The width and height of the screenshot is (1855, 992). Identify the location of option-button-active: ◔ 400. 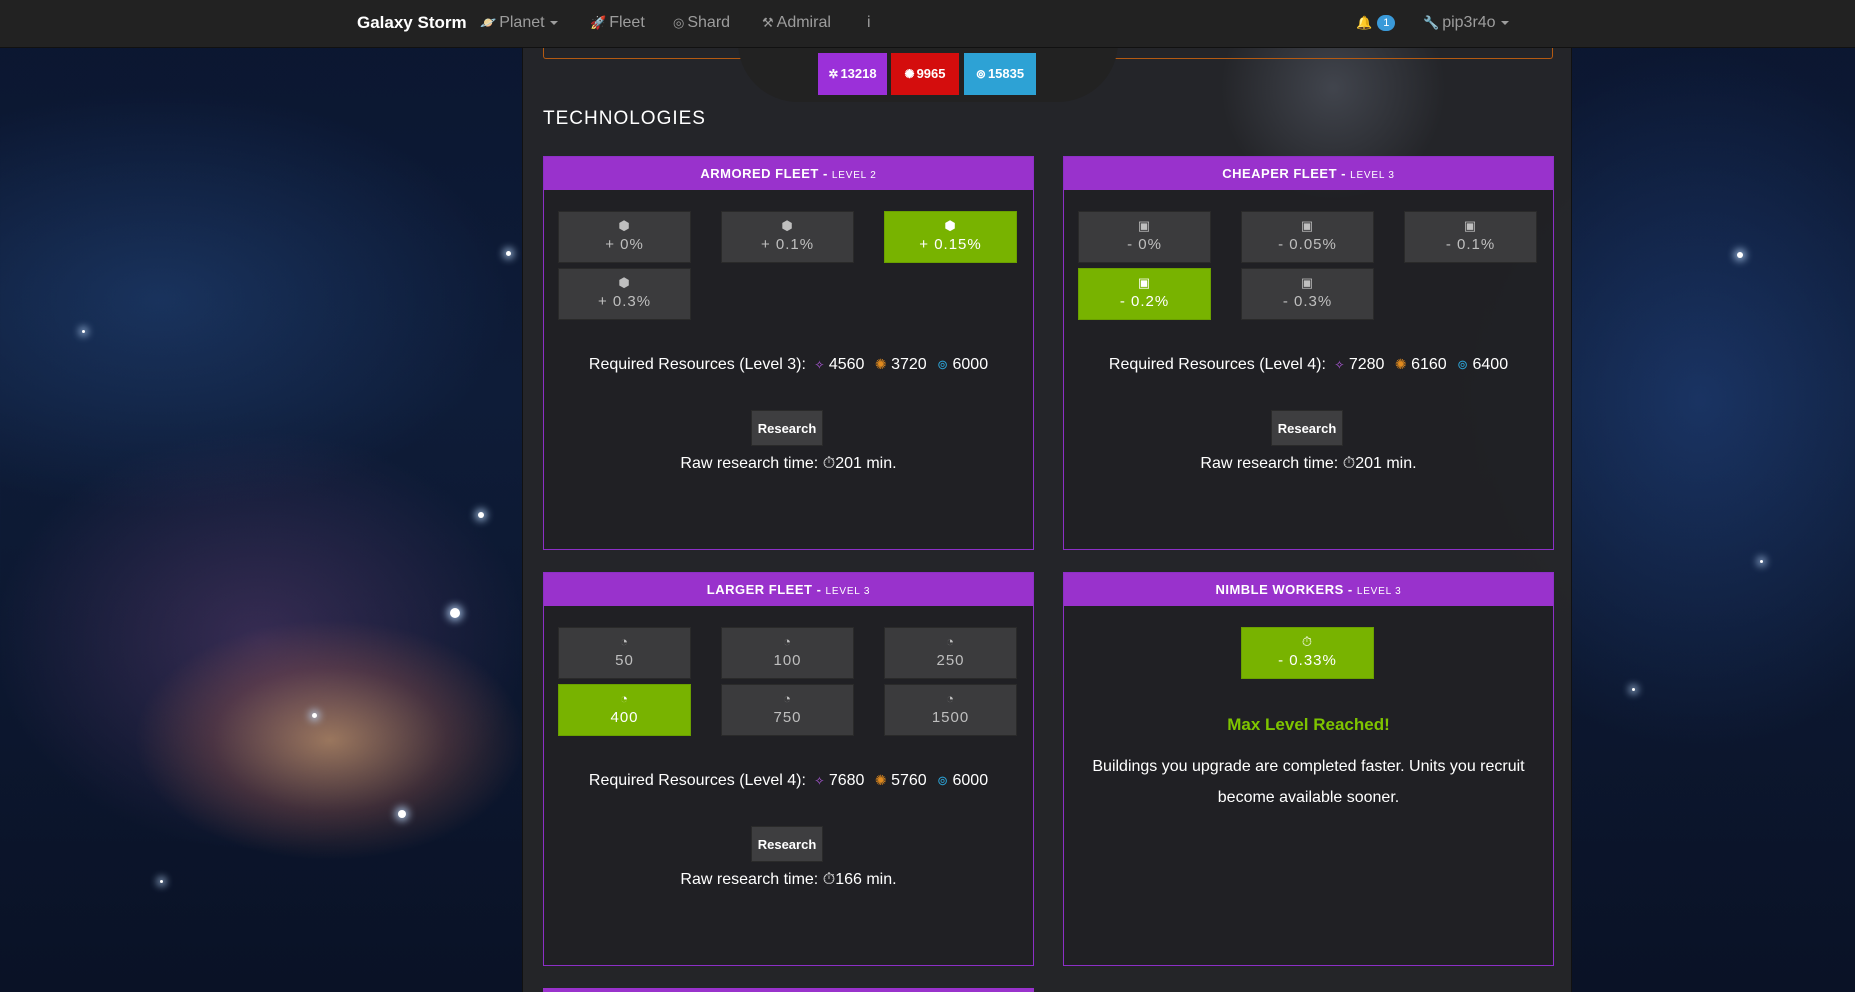
(624, 710).